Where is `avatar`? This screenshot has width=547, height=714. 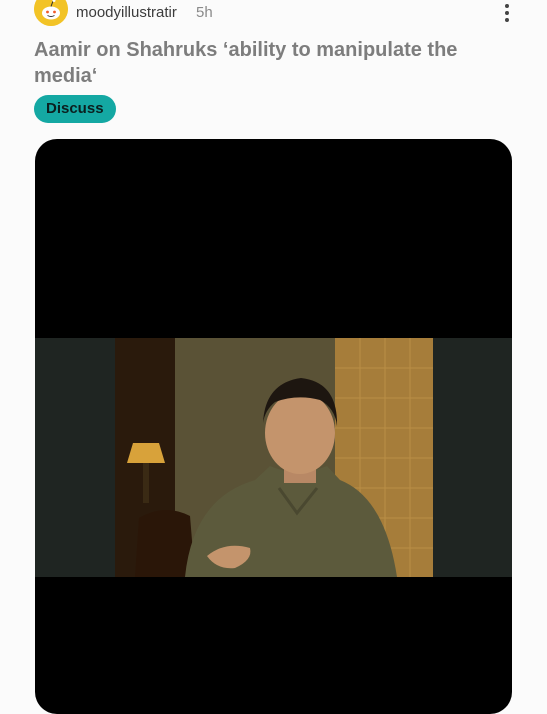 avatar is located at coordinates (51, 13).